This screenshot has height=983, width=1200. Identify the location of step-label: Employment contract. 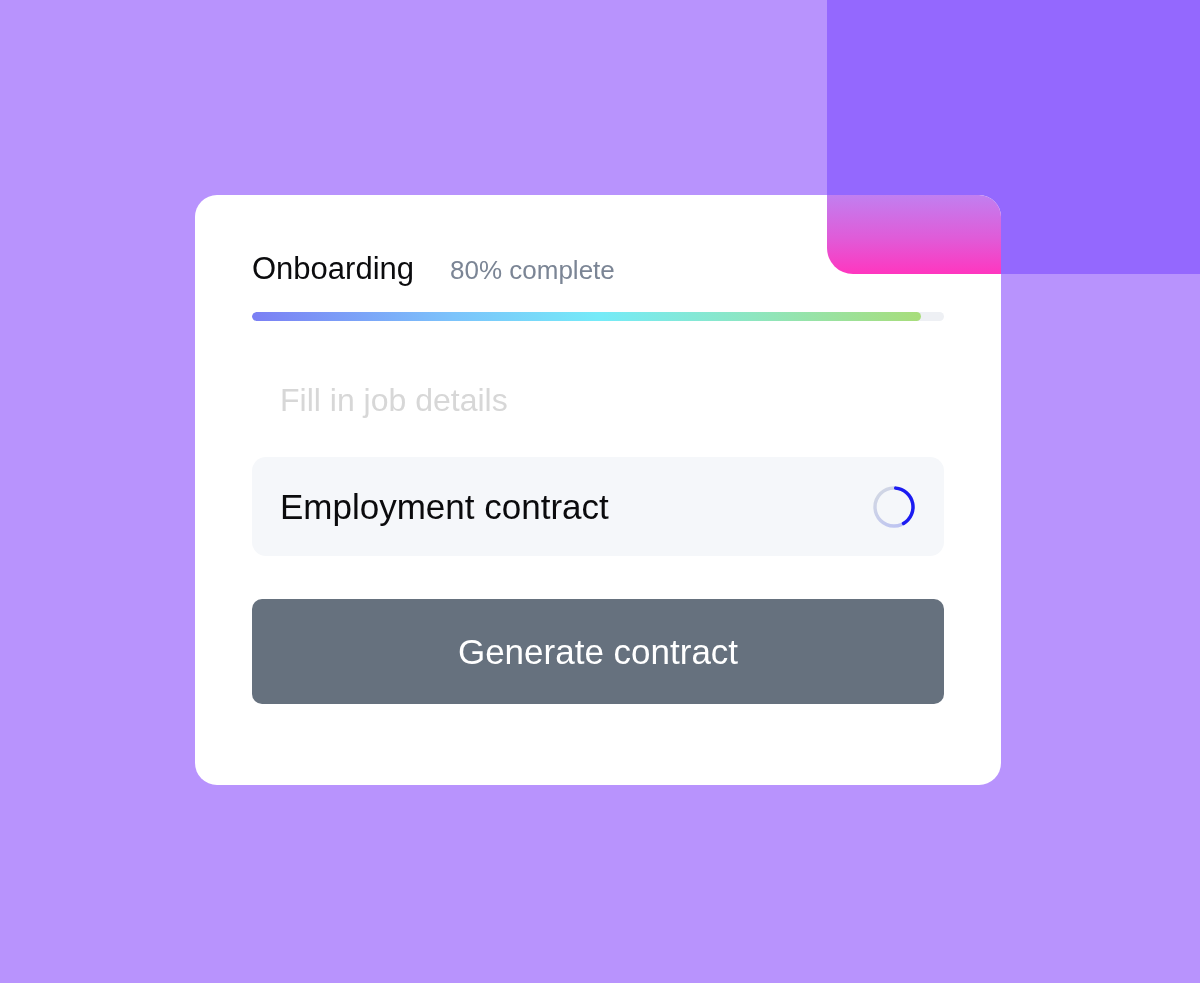
(444, 506).